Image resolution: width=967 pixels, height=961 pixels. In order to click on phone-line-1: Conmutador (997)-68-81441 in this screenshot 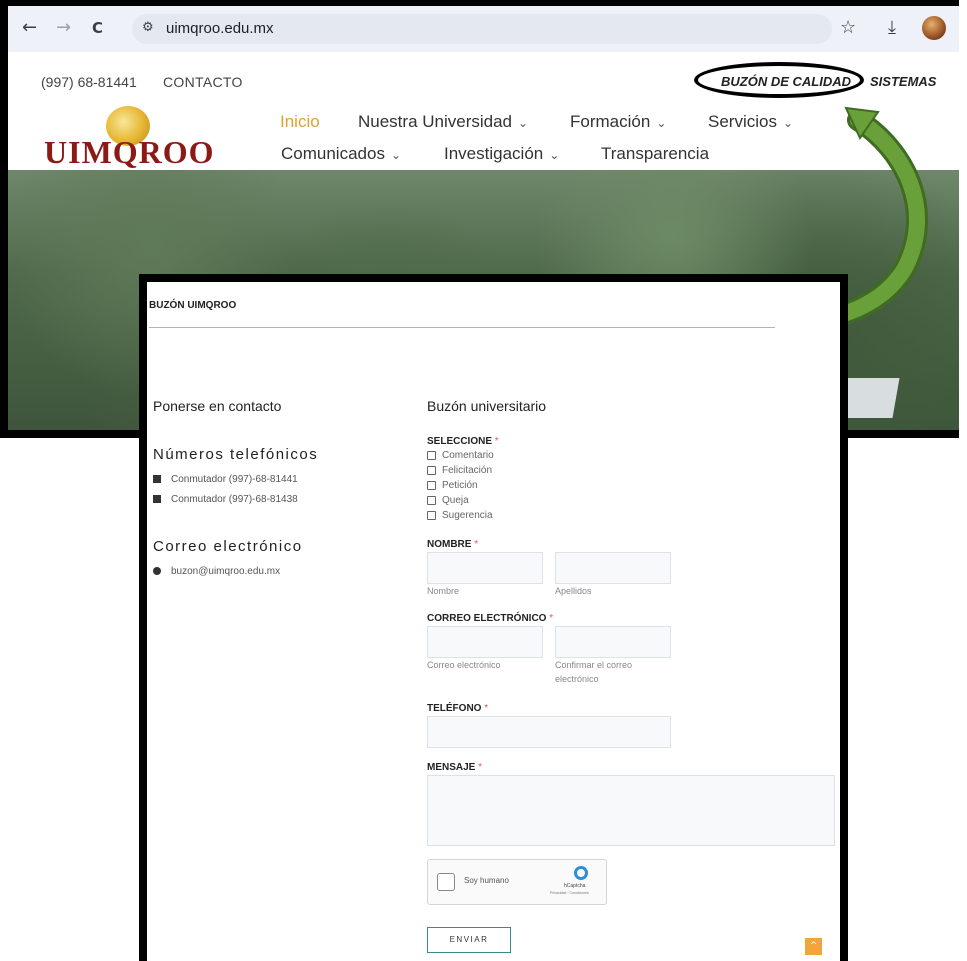, I will do `click(225, 479)`.